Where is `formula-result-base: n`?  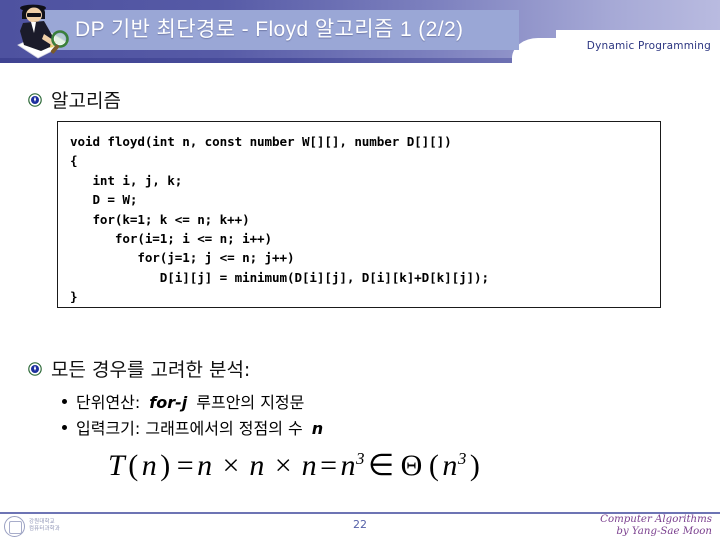 formula-result-base: n is located at coordinates (348, 465).